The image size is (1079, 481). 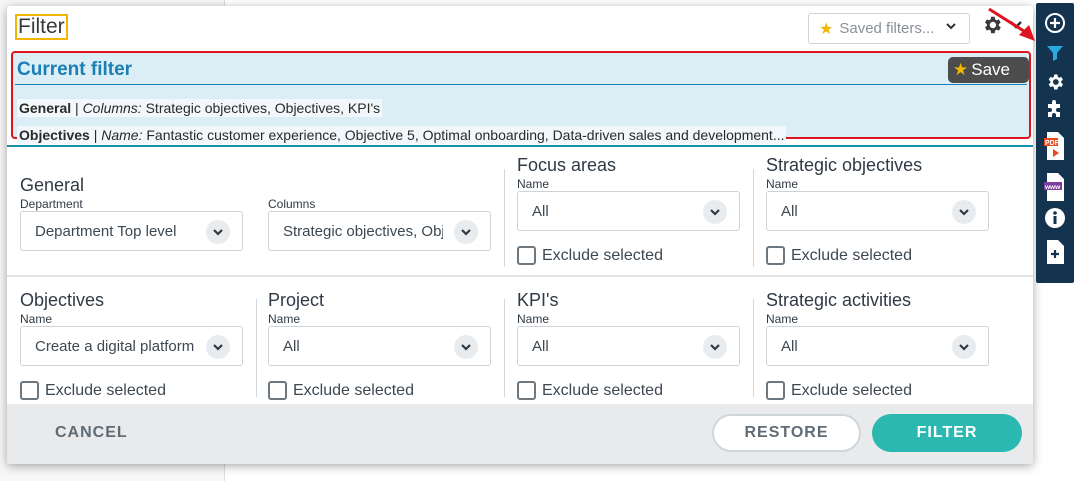 I want to click on cf-columns-key: Columns:, so click(x=112, y=108).